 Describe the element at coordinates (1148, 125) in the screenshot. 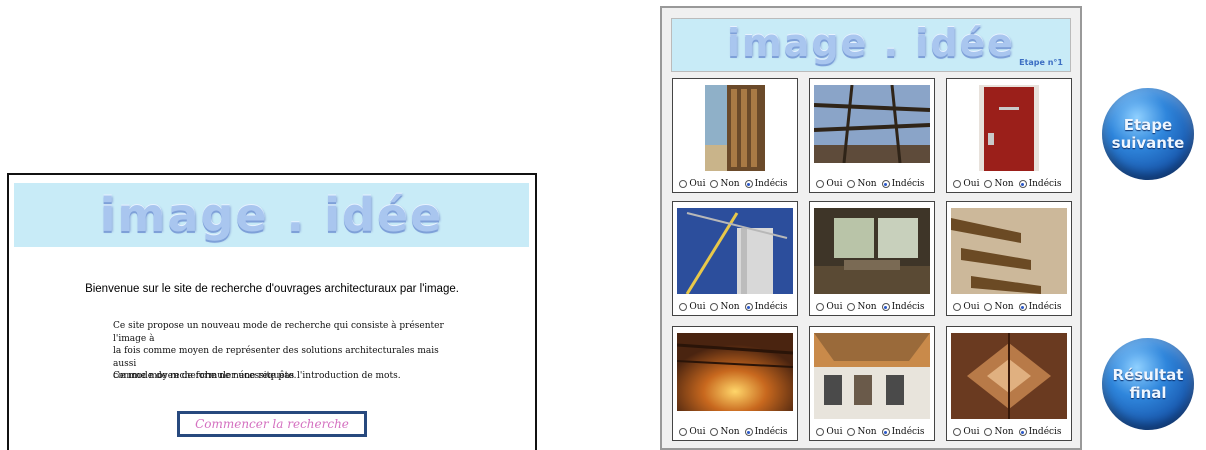

I see `next-step-line: Etape` at that location.